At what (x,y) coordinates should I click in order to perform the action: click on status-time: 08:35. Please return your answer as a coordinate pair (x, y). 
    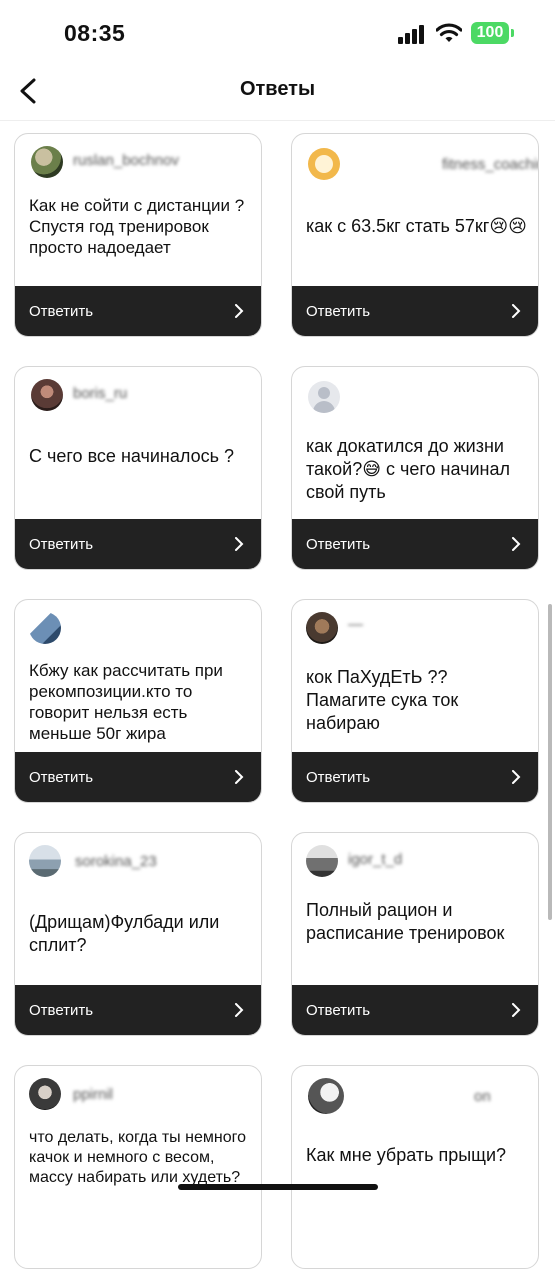
    Looking at the image, I should click on (95, 33).